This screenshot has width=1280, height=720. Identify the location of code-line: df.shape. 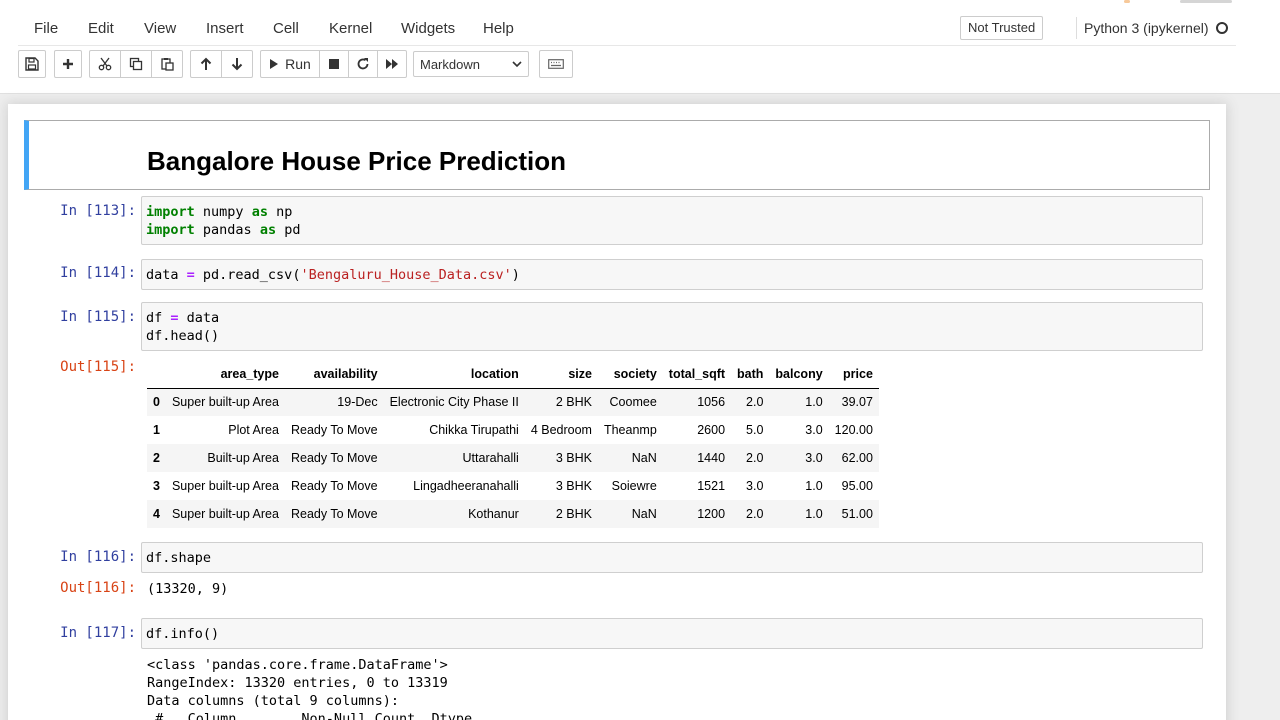
(178, 558).